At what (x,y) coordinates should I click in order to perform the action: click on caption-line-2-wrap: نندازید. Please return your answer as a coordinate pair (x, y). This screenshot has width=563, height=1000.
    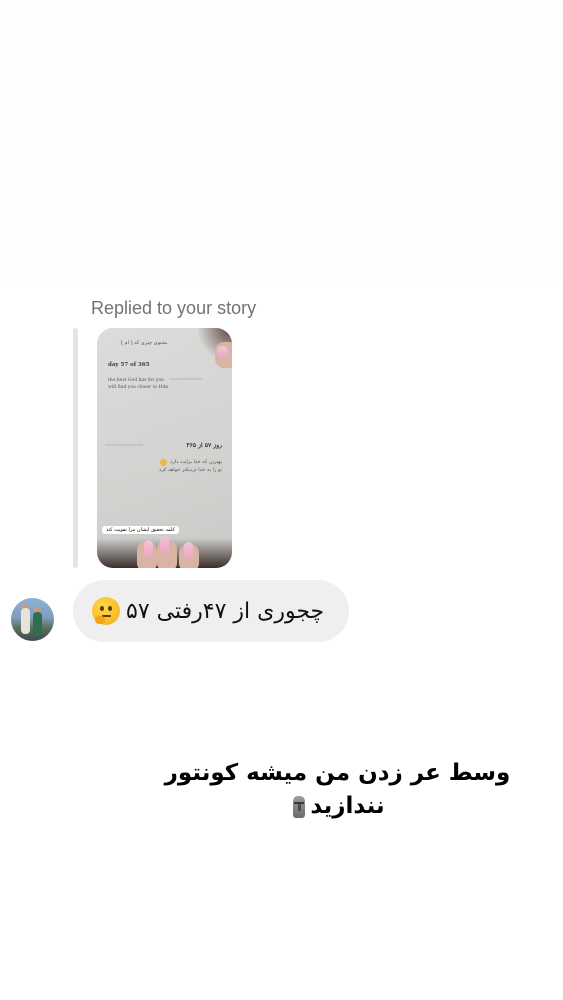
    Looking at the image, I should click on (337, 806).